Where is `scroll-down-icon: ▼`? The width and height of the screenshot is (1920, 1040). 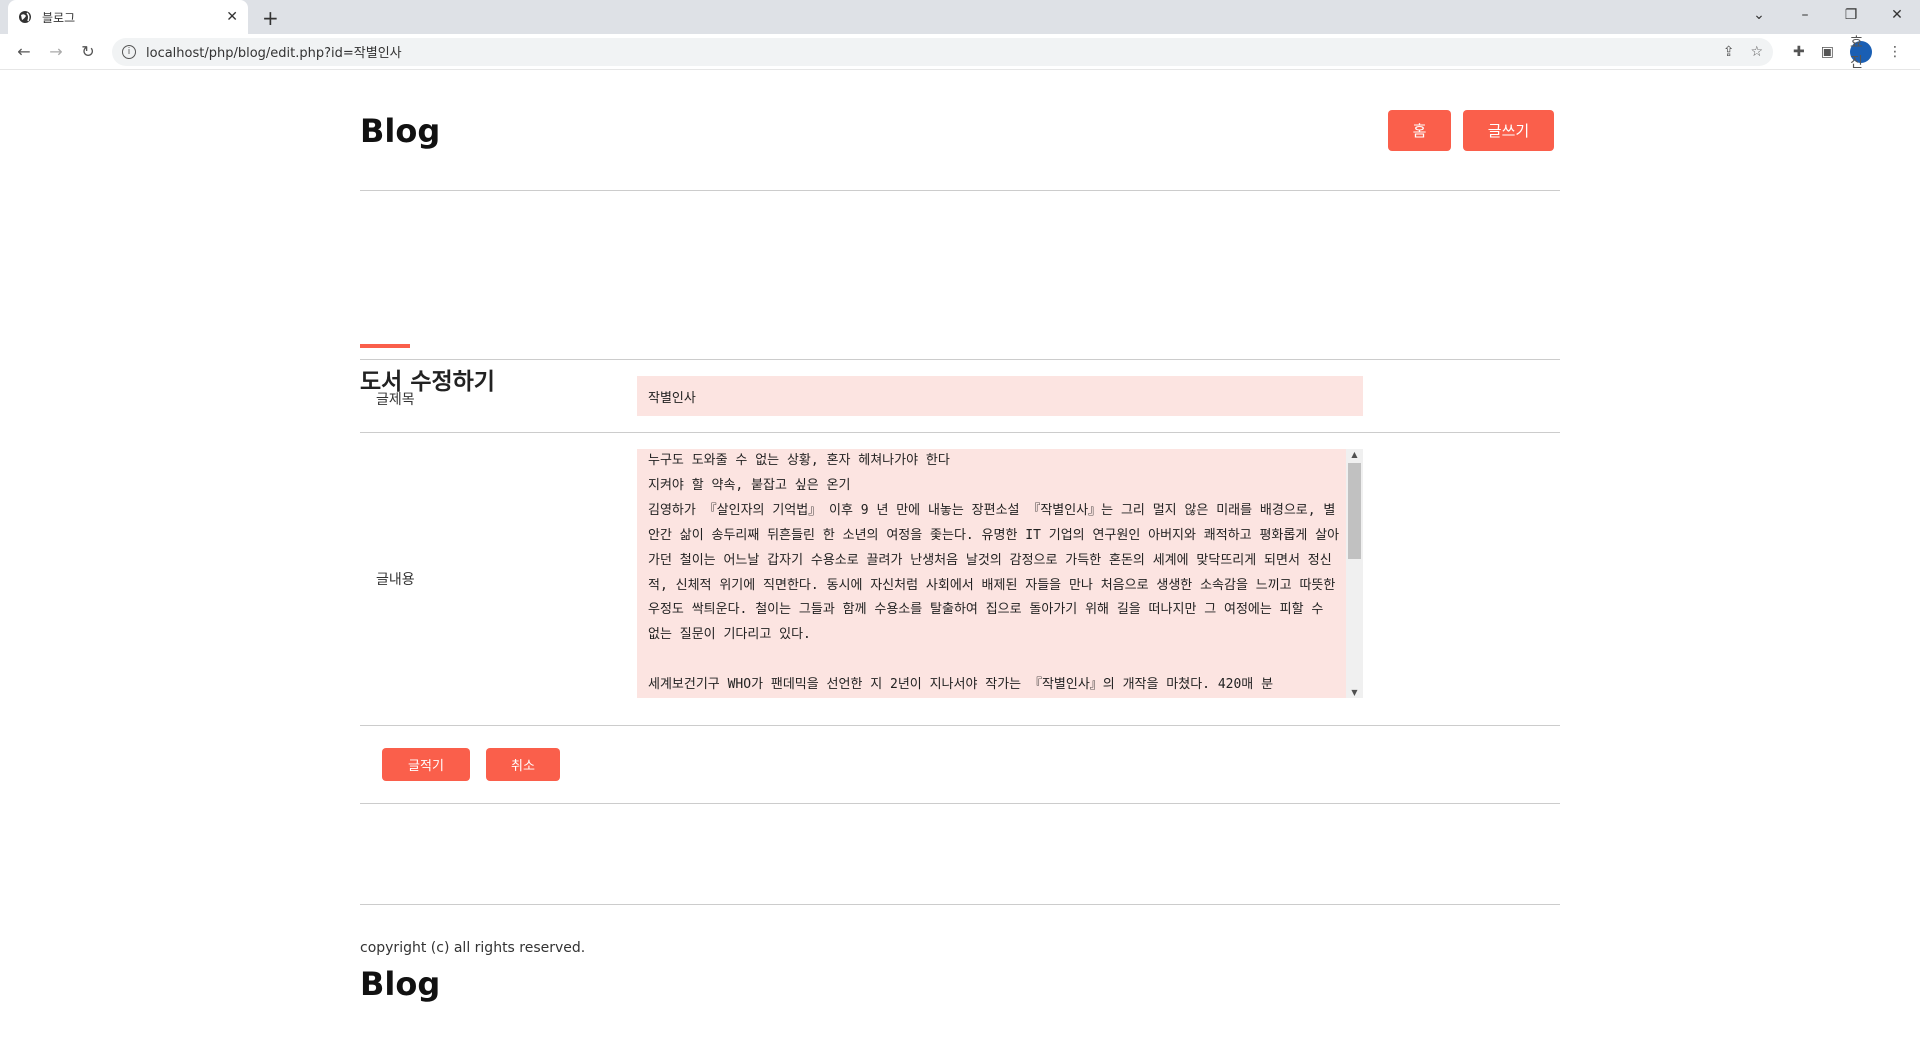
scroll-down-icon: ▼ is located at coordinates (1354, 692).